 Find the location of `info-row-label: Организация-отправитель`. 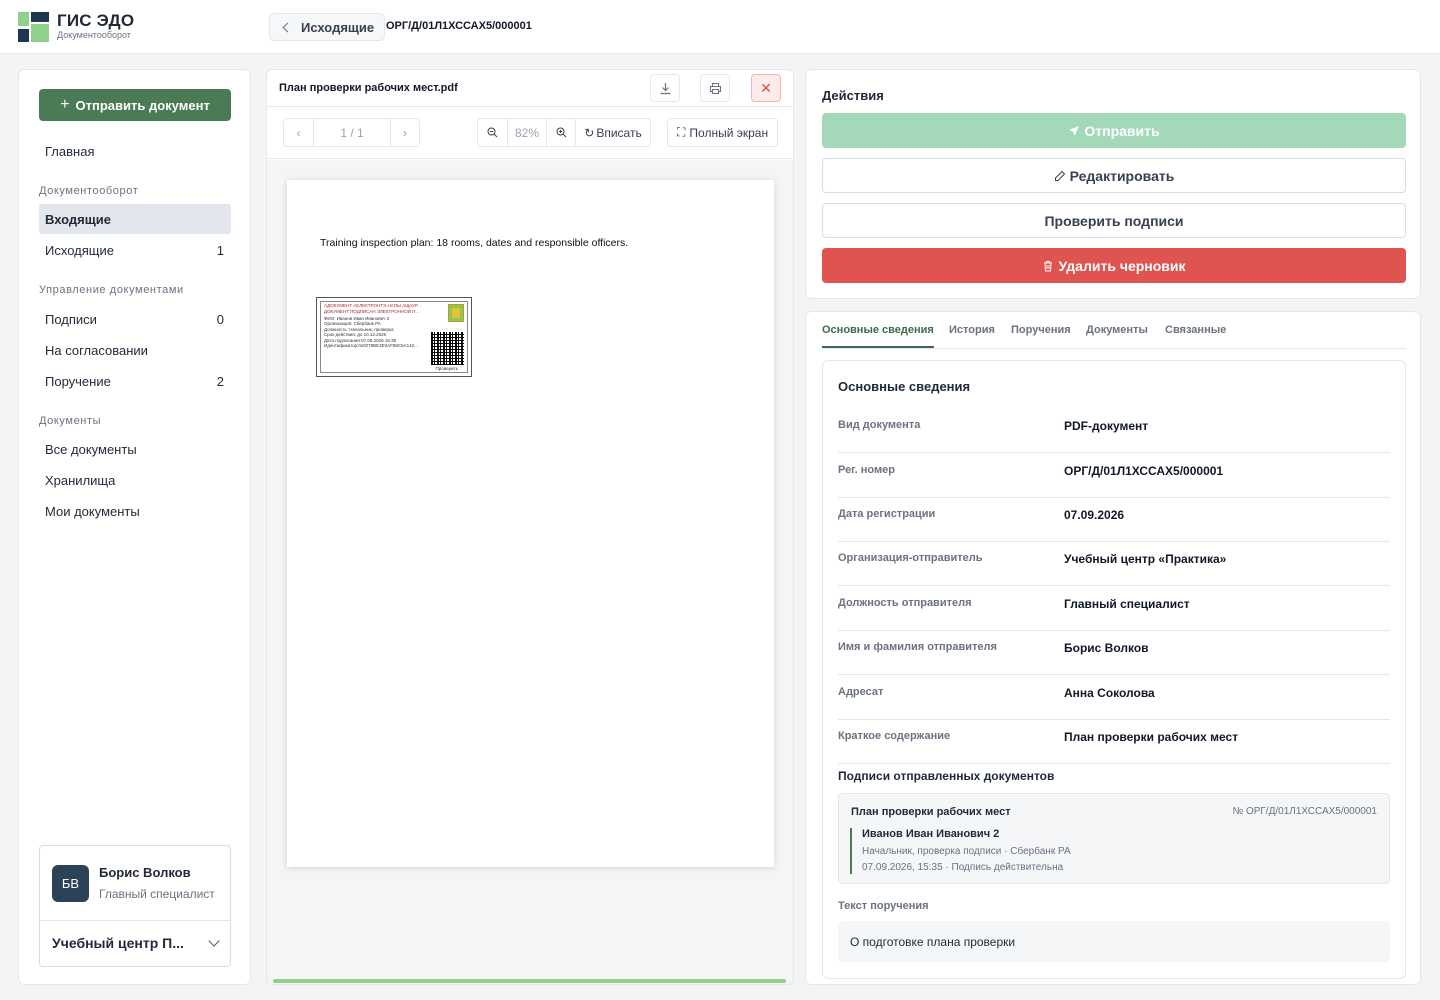

info-row-label: Организация-отправитель is located at coordinates (910, 558).